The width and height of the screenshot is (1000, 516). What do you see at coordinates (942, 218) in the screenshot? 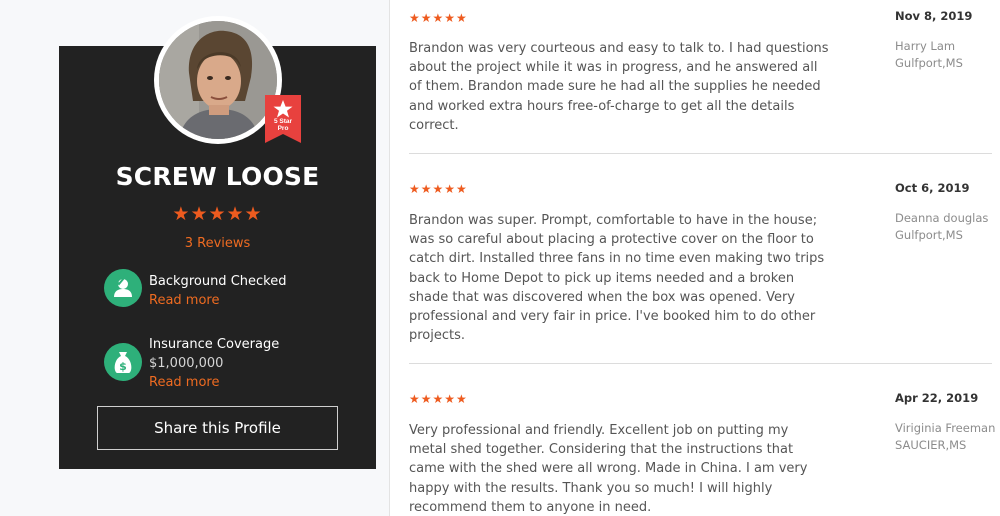
I see `review-author: Deanna douglas` at bounding box center [942, 218].